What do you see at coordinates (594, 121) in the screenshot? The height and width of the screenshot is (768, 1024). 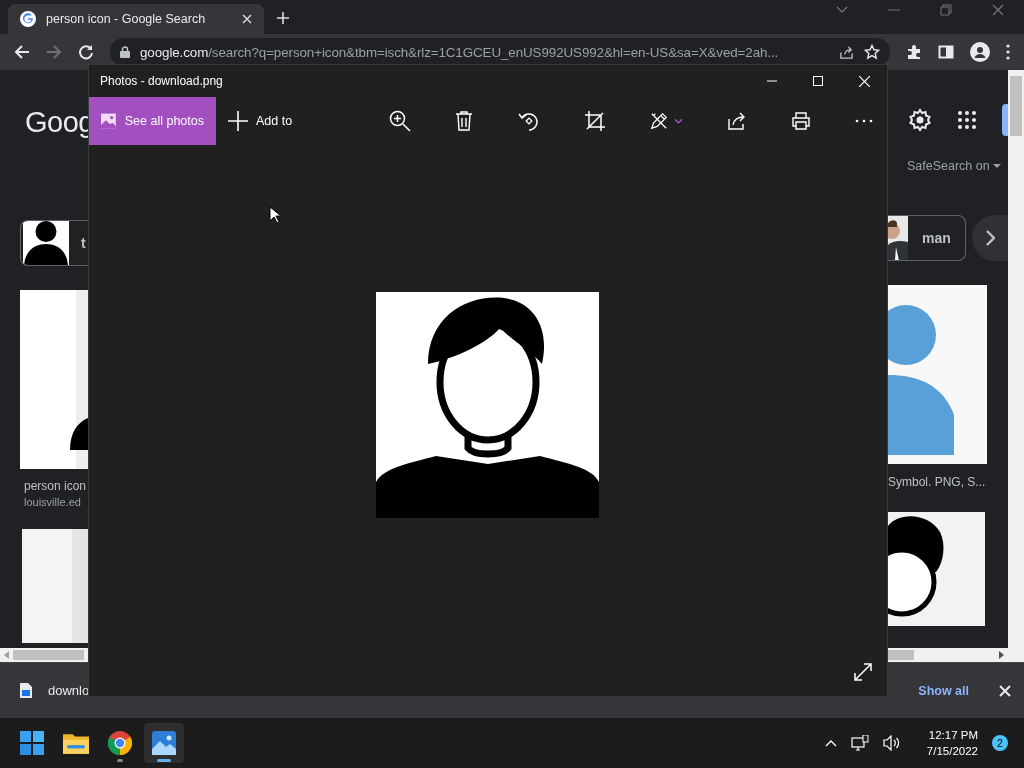 I see `crop-icon` at bounding box center [594, 121].